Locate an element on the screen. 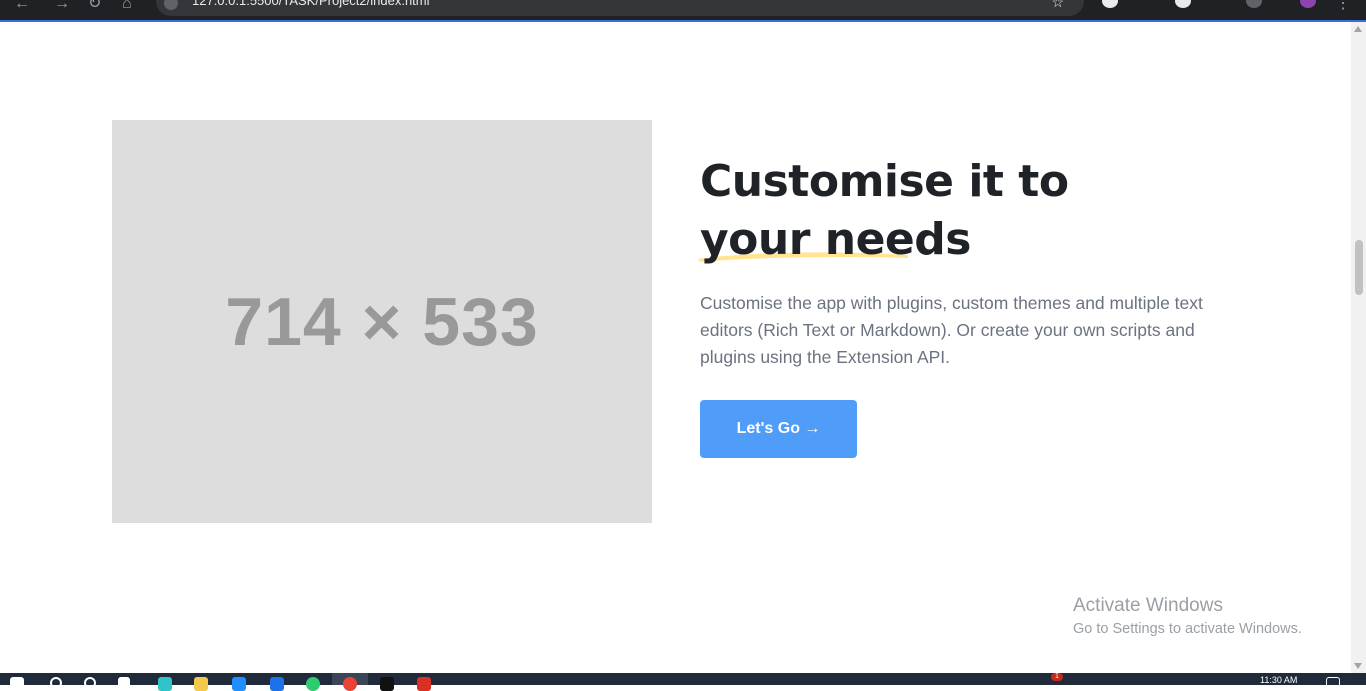  reload-icon: ↻ is located at coordinates (94, 6).